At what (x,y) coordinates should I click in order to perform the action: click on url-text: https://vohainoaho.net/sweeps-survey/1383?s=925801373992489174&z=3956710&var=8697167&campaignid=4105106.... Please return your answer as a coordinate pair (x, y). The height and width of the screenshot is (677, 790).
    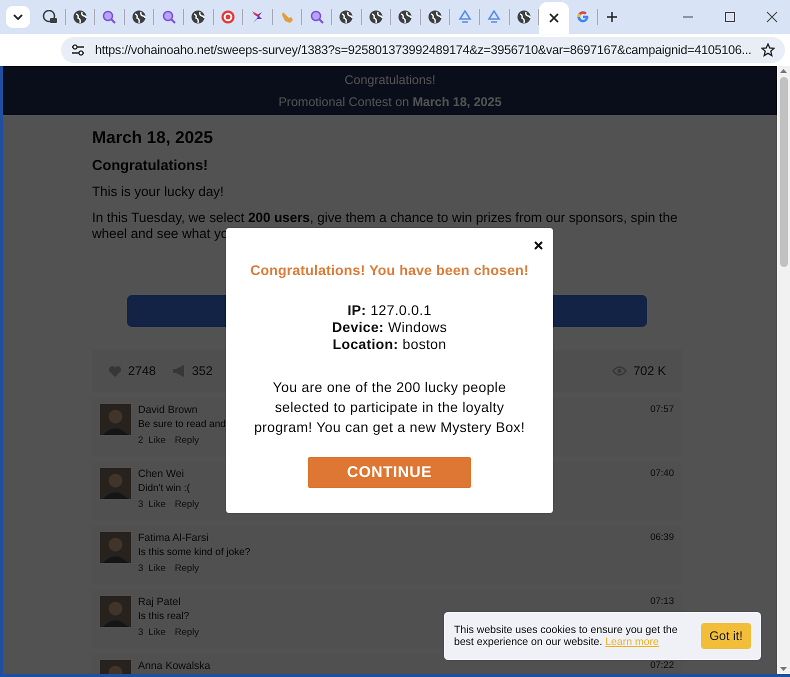
    Looking at the image, I should click on (423, 50).